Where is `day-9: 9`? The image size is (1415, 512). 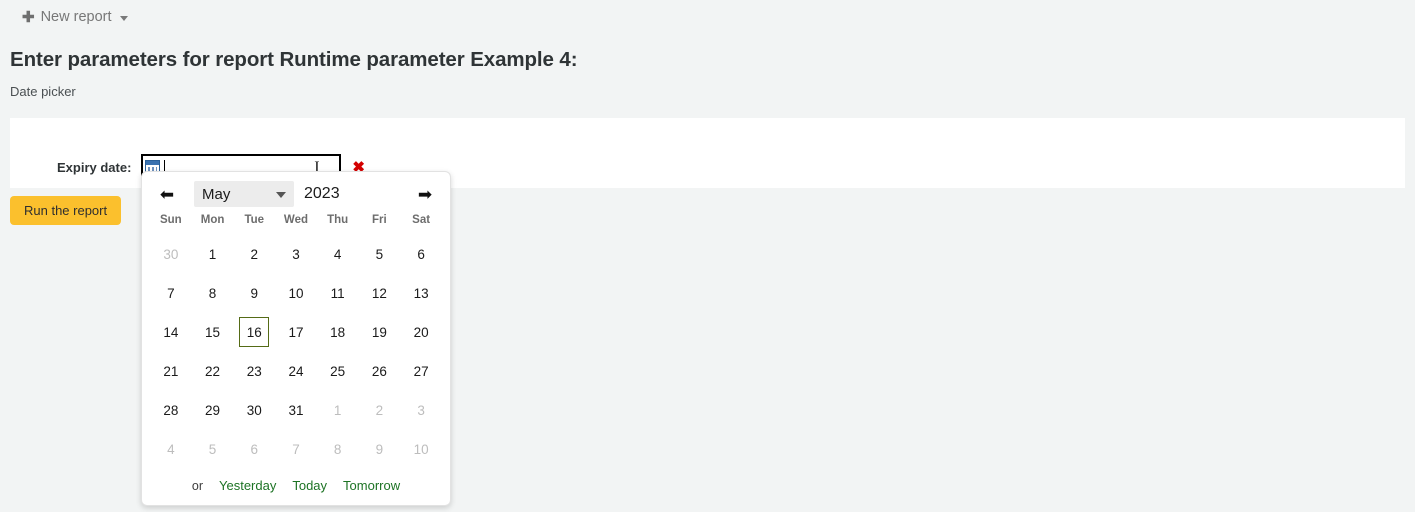
day-9: 9 is located at coordinates (254, 293).